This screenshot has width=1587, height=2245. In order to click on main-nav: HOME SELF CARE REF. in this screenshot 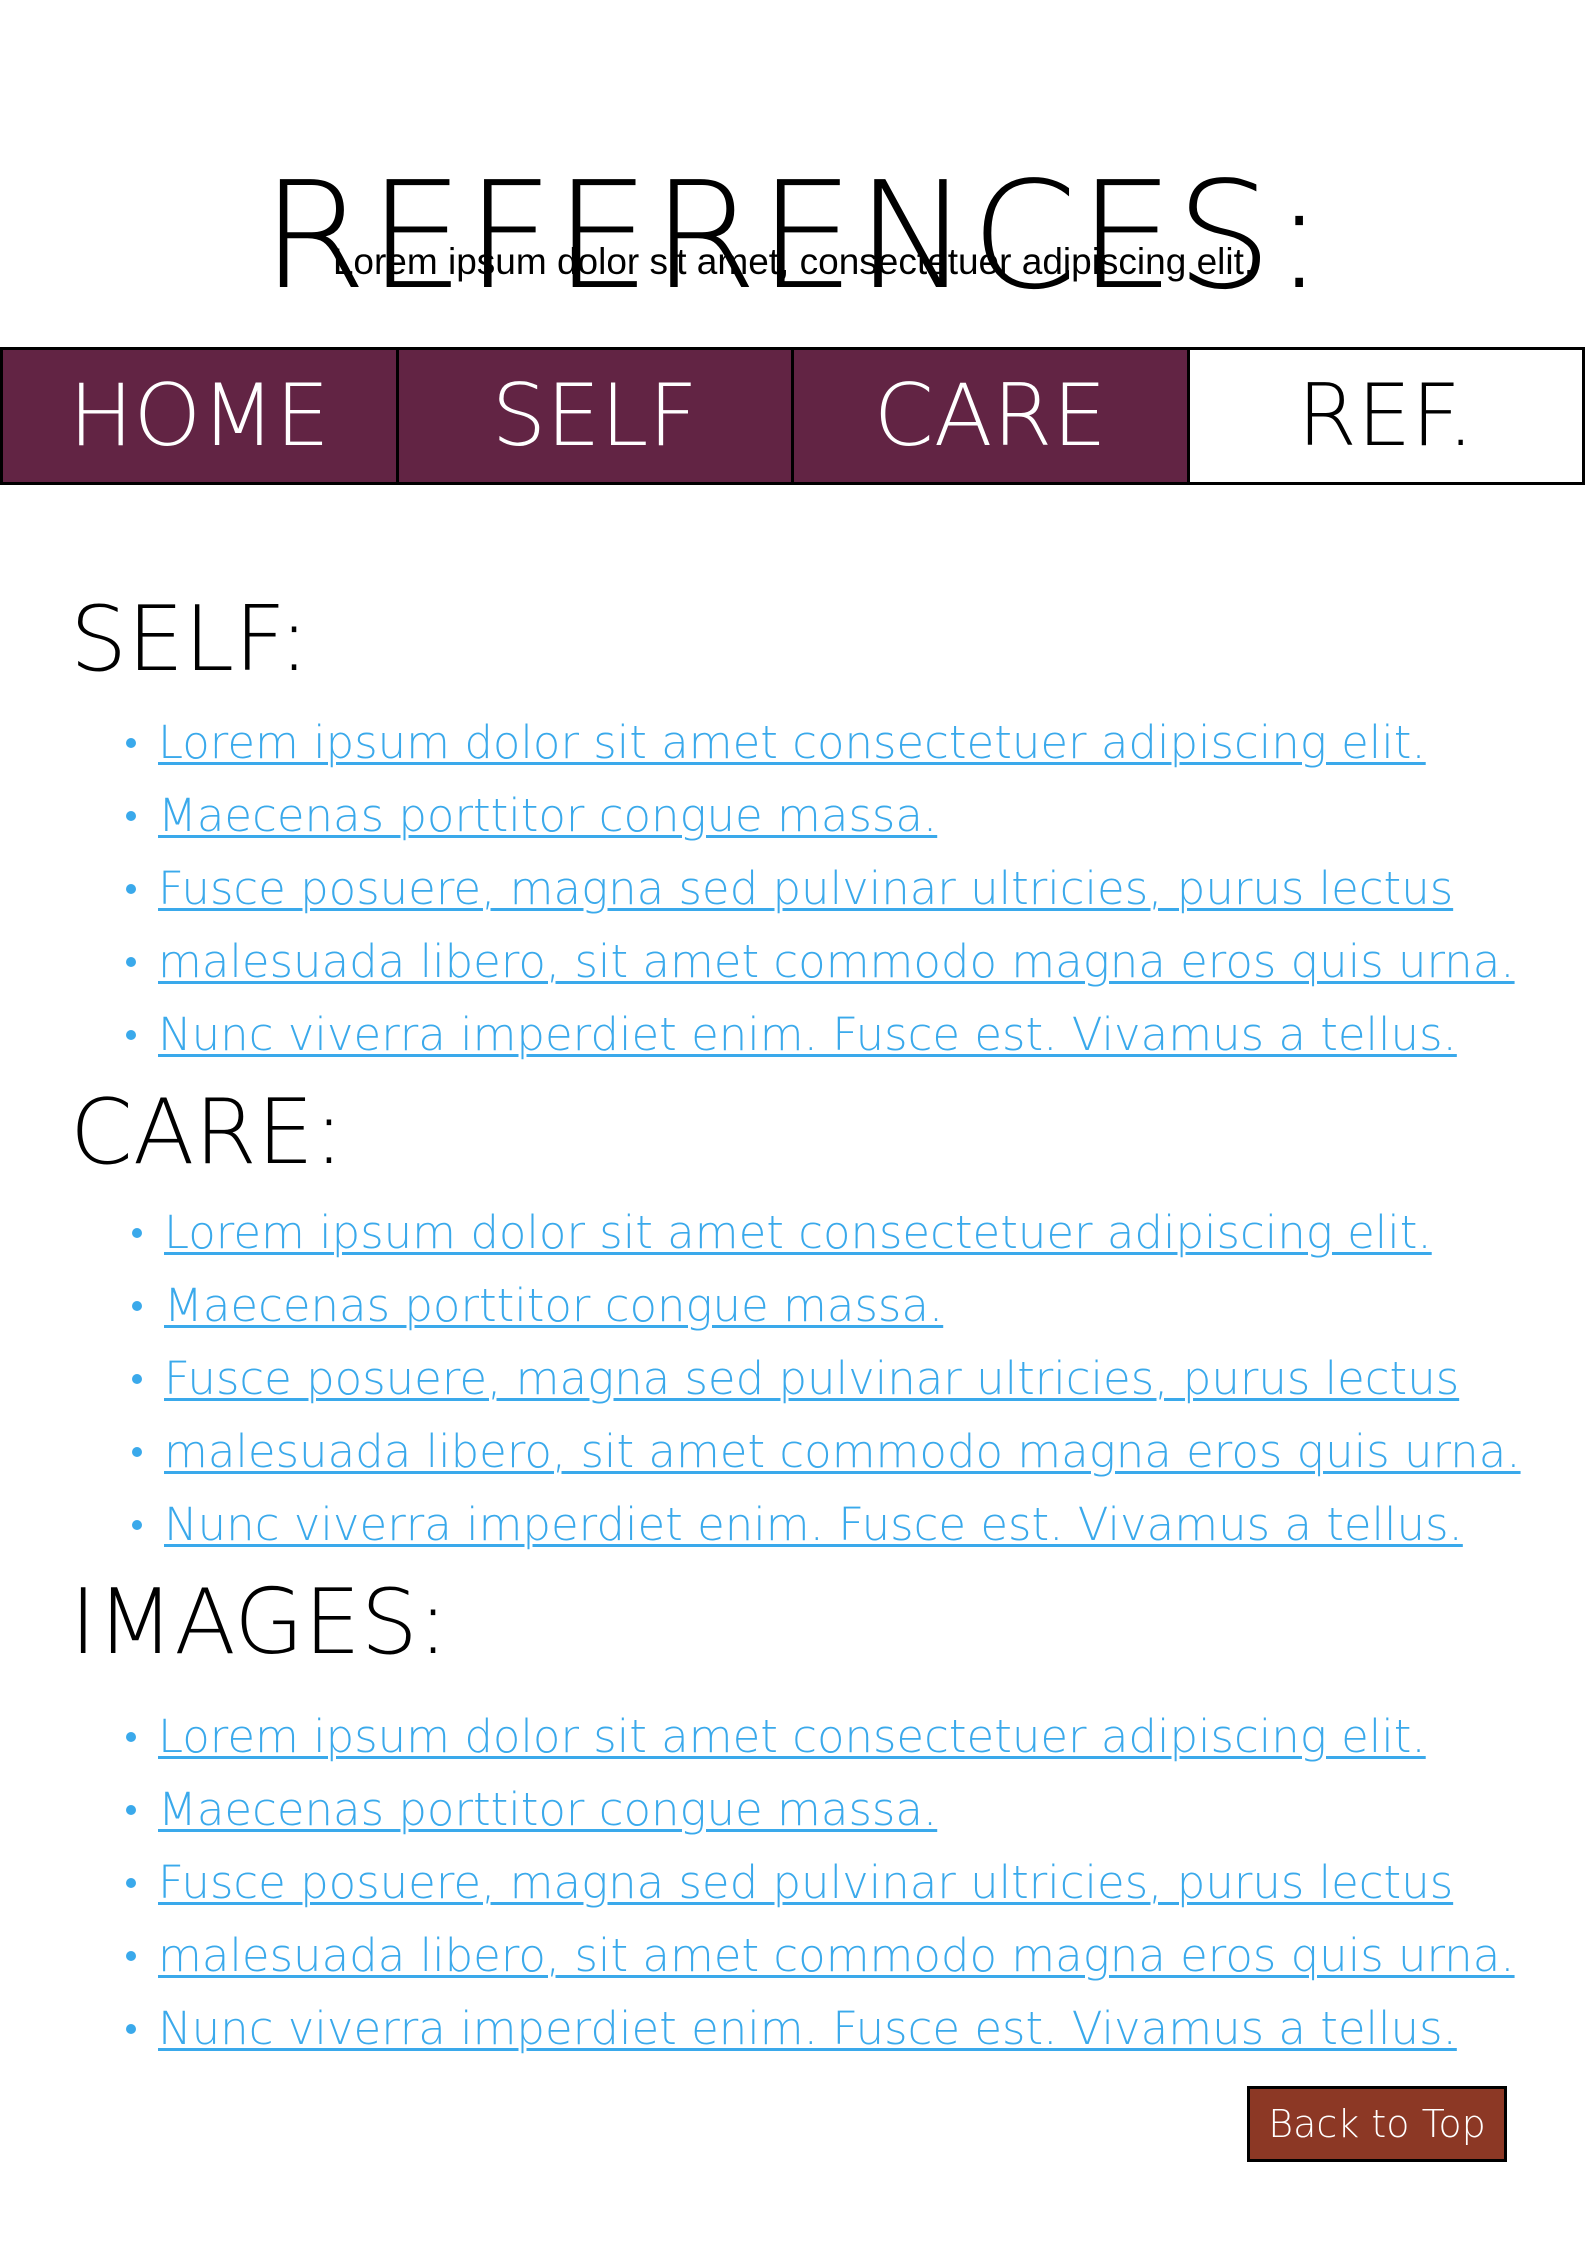, I will do `click(792, 416)`.